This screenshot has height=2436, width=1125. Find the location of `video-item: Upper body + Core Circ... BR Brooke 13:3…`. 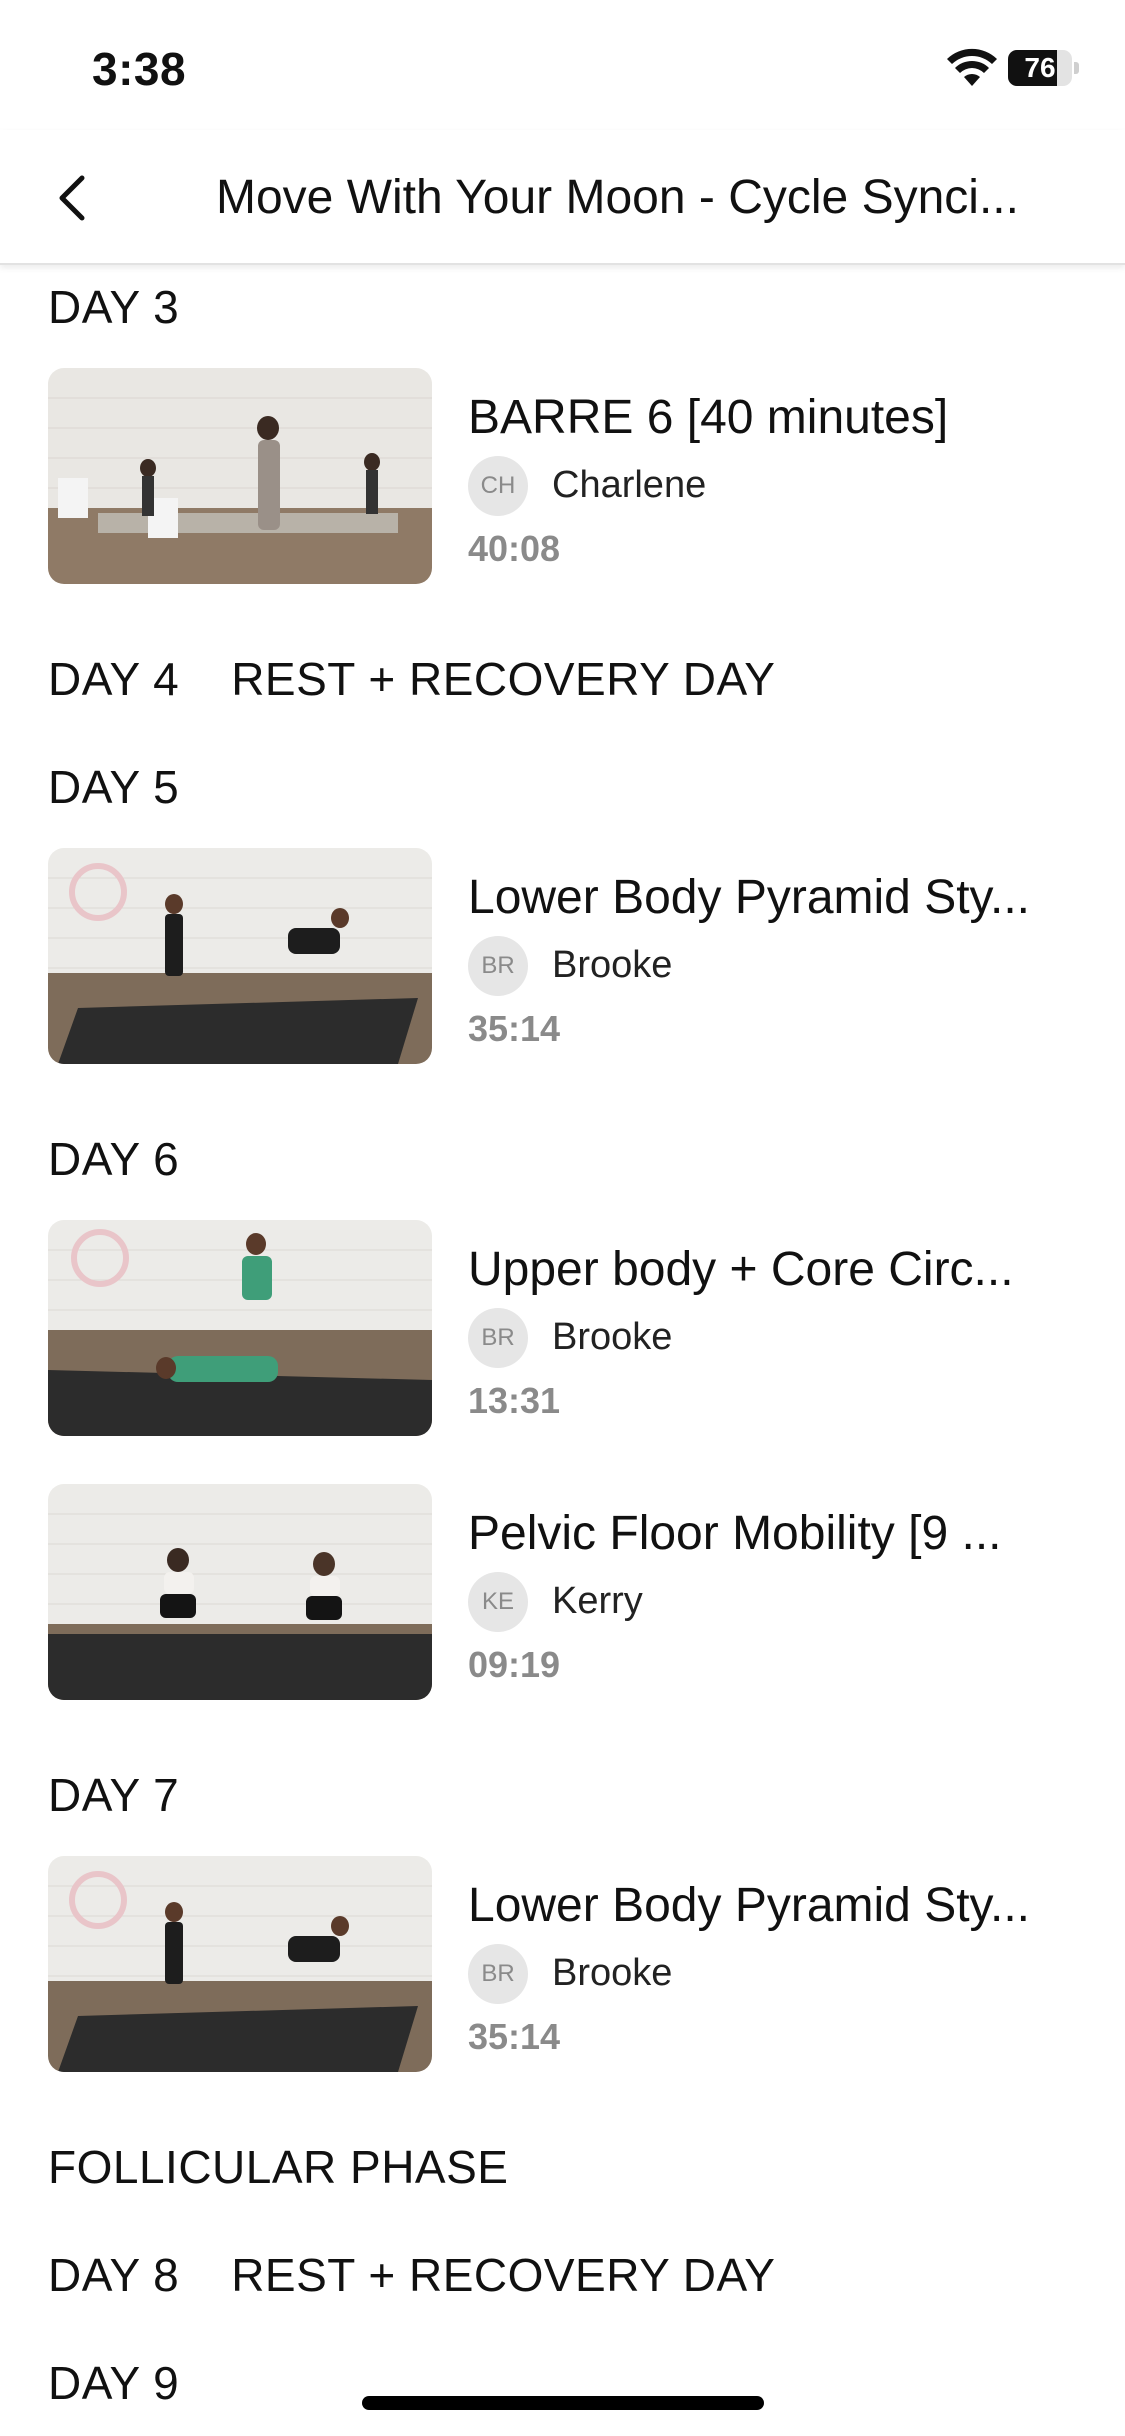

video-item: Upper body + Core Circ... BR Brooke 13:3… is located at coordinates (568, 1328).